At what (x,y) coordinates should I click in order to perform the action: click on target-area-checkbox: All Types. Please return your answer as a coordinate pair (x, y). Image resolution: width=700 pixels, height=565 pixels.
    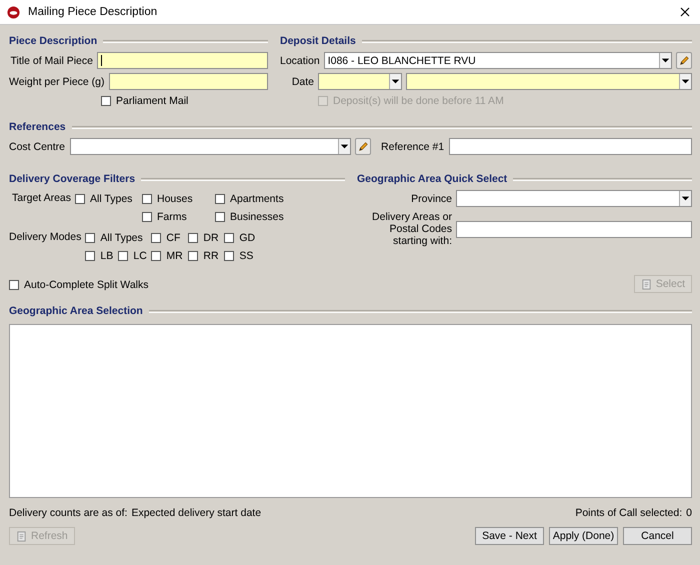
    Looking at the image, I should click on (108, 198).